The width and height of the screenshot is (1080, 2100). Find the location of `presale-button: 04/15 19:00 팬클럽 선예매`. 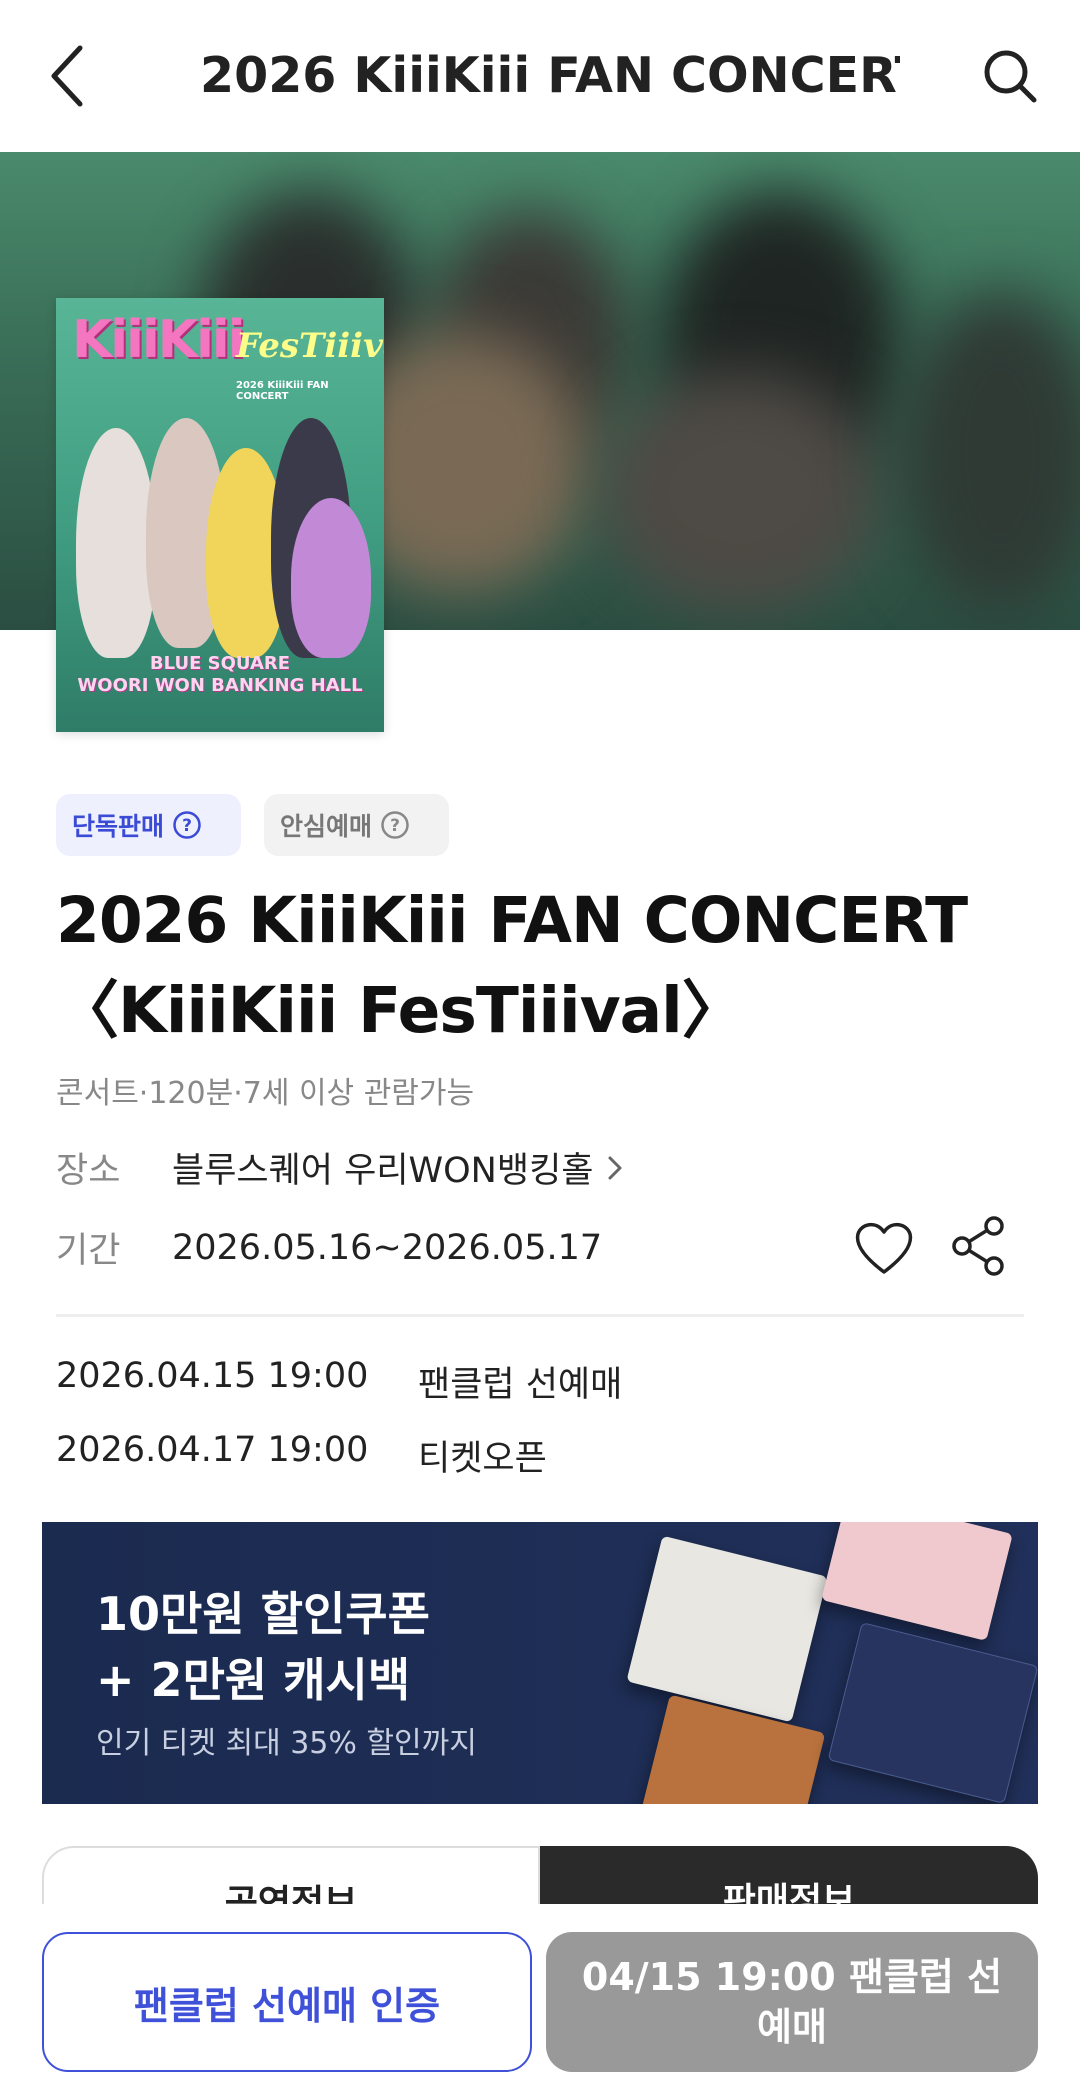

presale-button: 04/15 19:00 팬클럽 선예매 is located at coordinates (792, 2002).